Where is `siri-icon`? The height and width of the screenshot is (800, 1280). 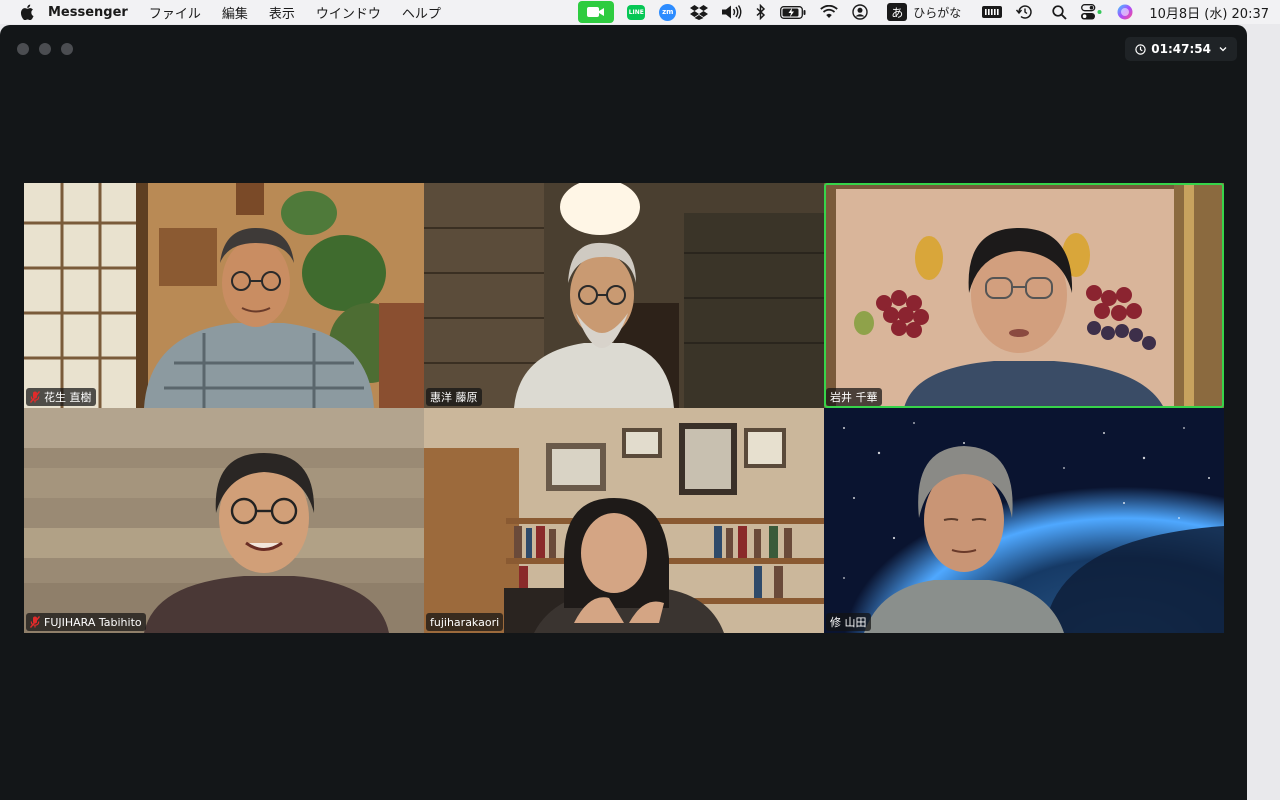
siri-icon is located at coordinates (1125, 12).